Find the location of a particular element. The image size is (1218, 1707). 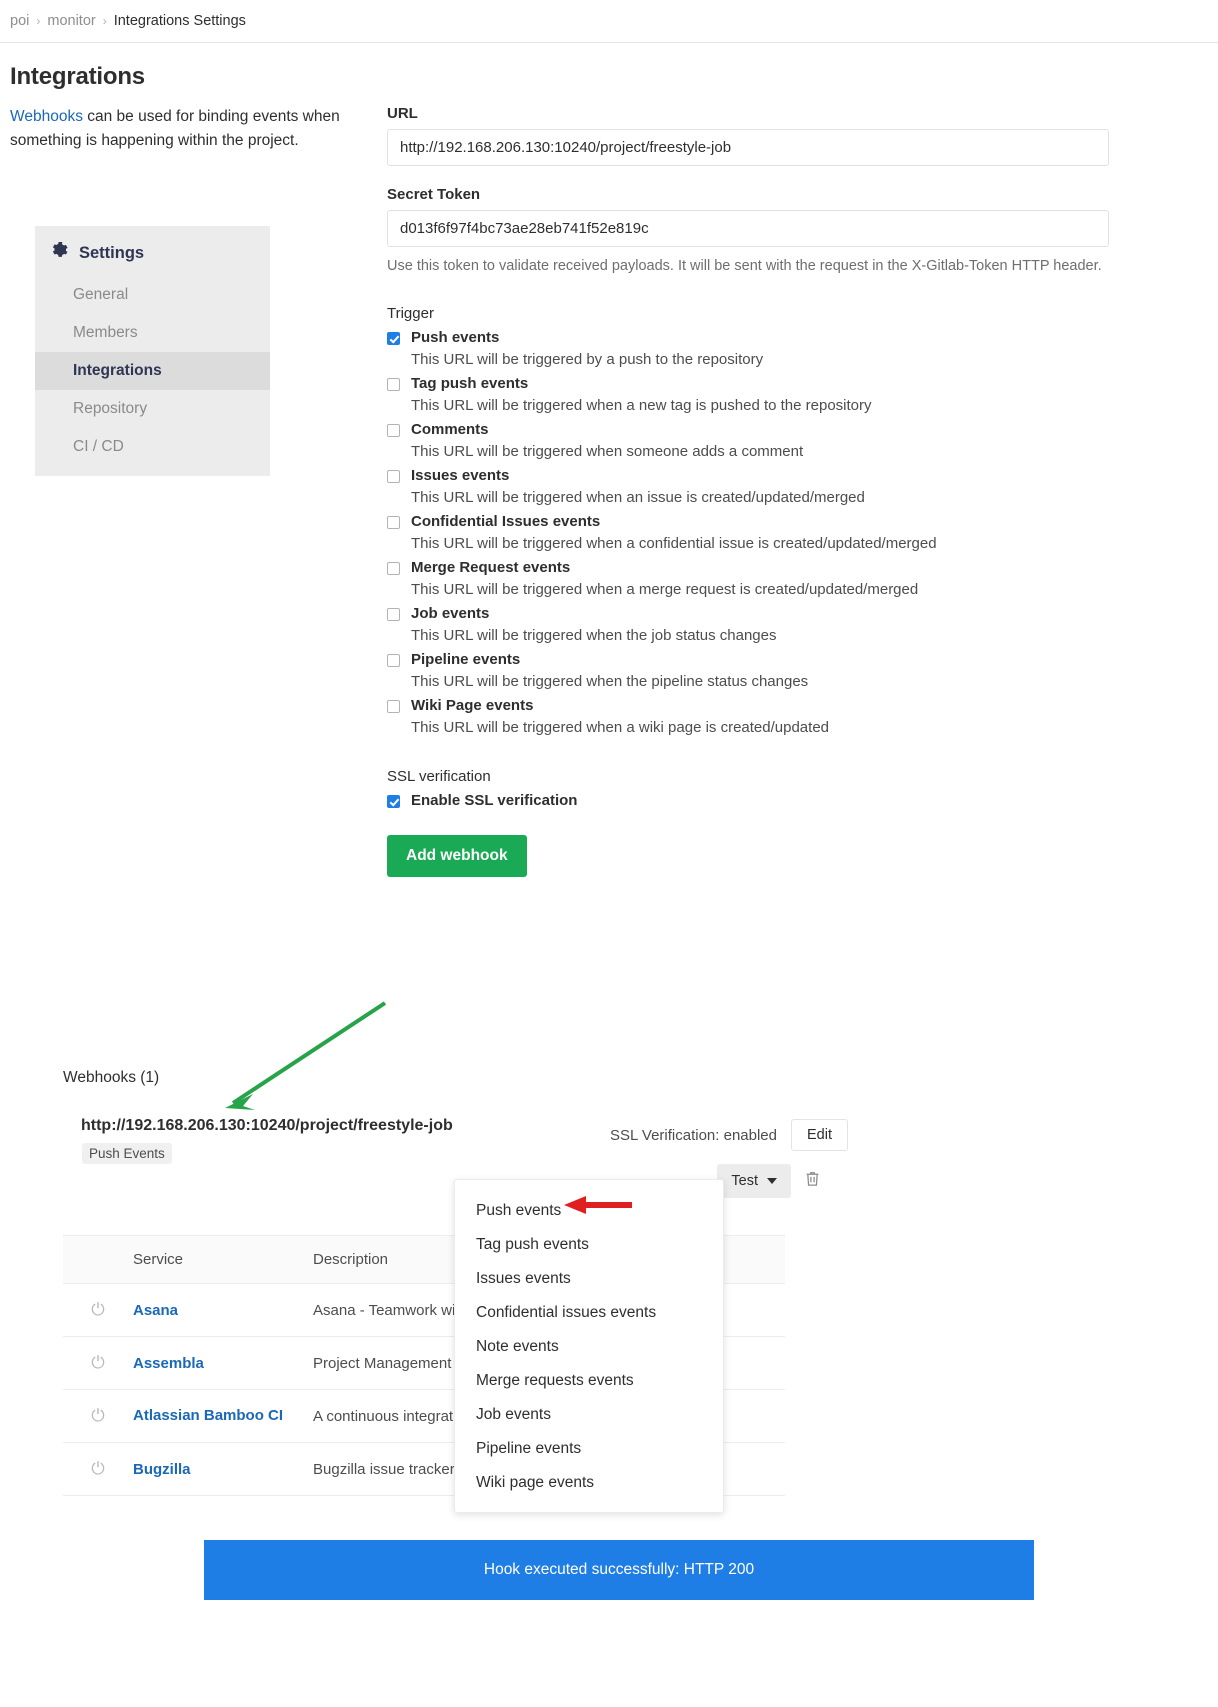

checkbox-comments is located at coordinates (393, 430).